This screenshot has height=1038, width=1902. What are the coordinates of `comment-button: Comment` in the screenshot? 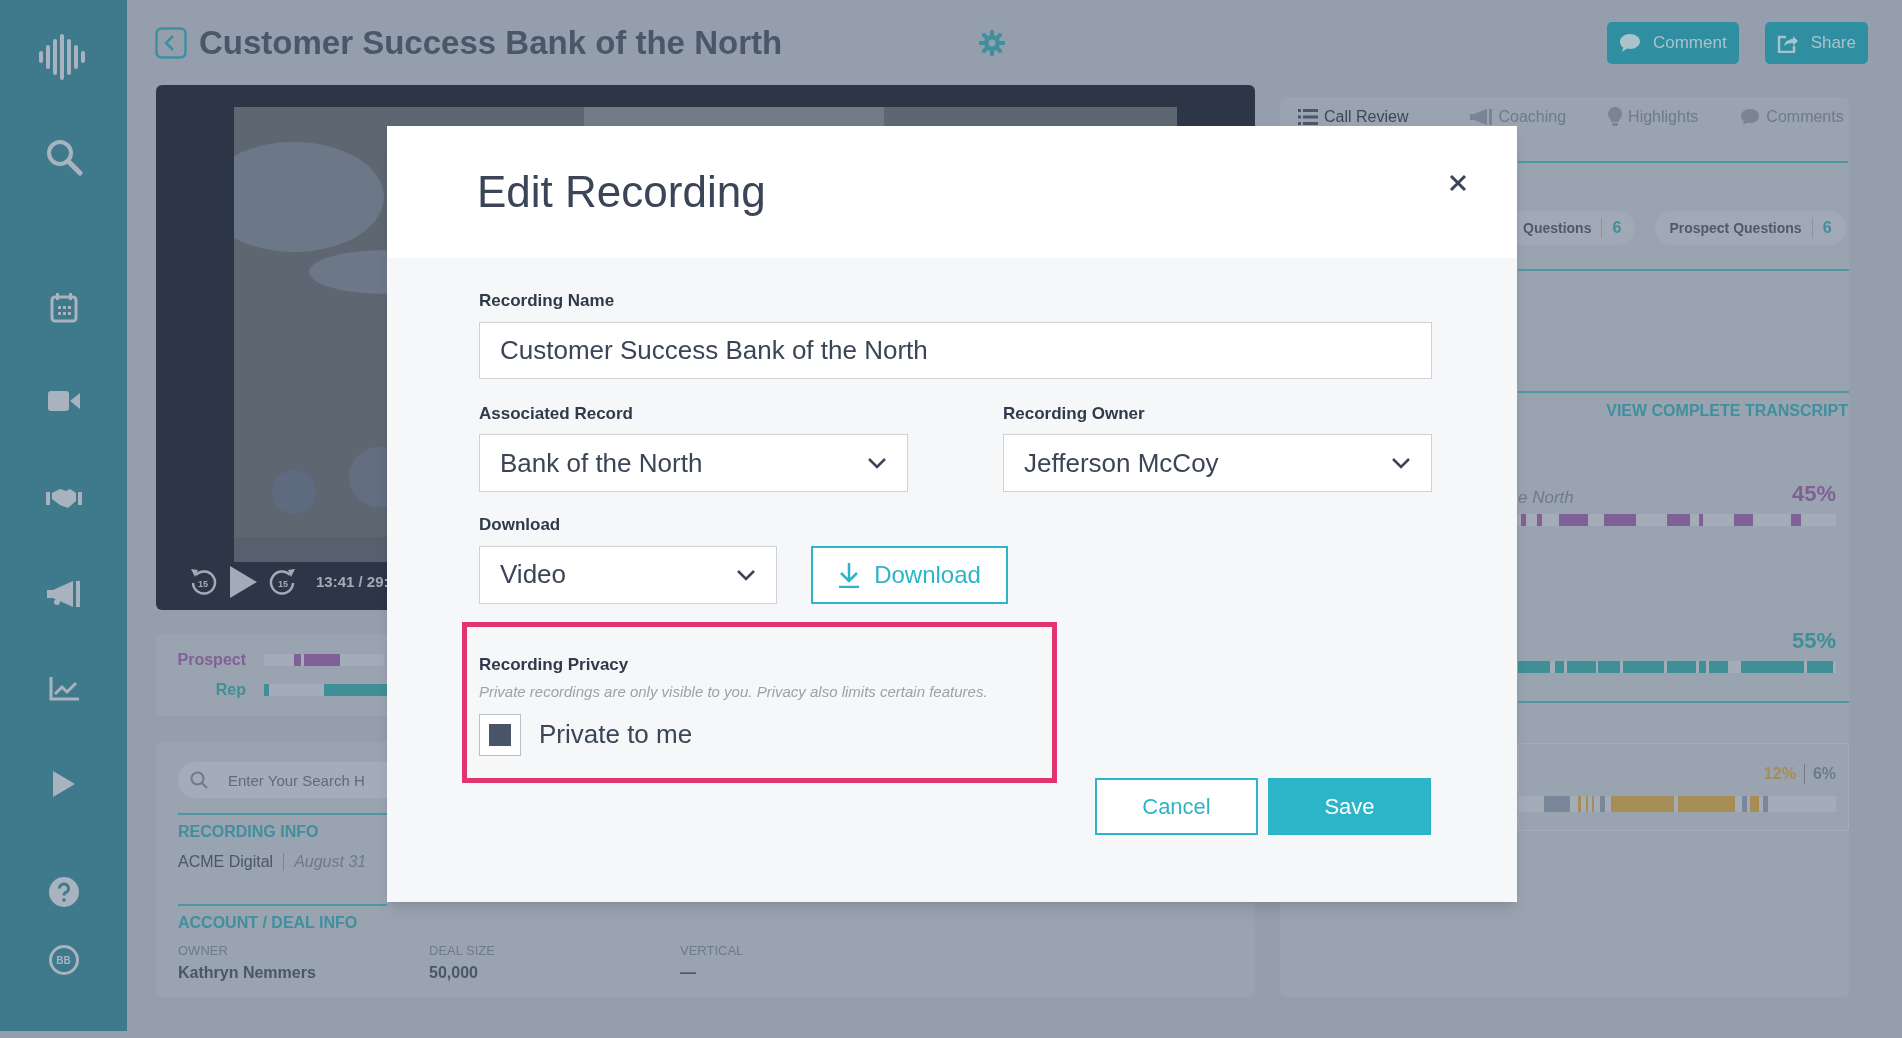 It's located at (1672, 42).